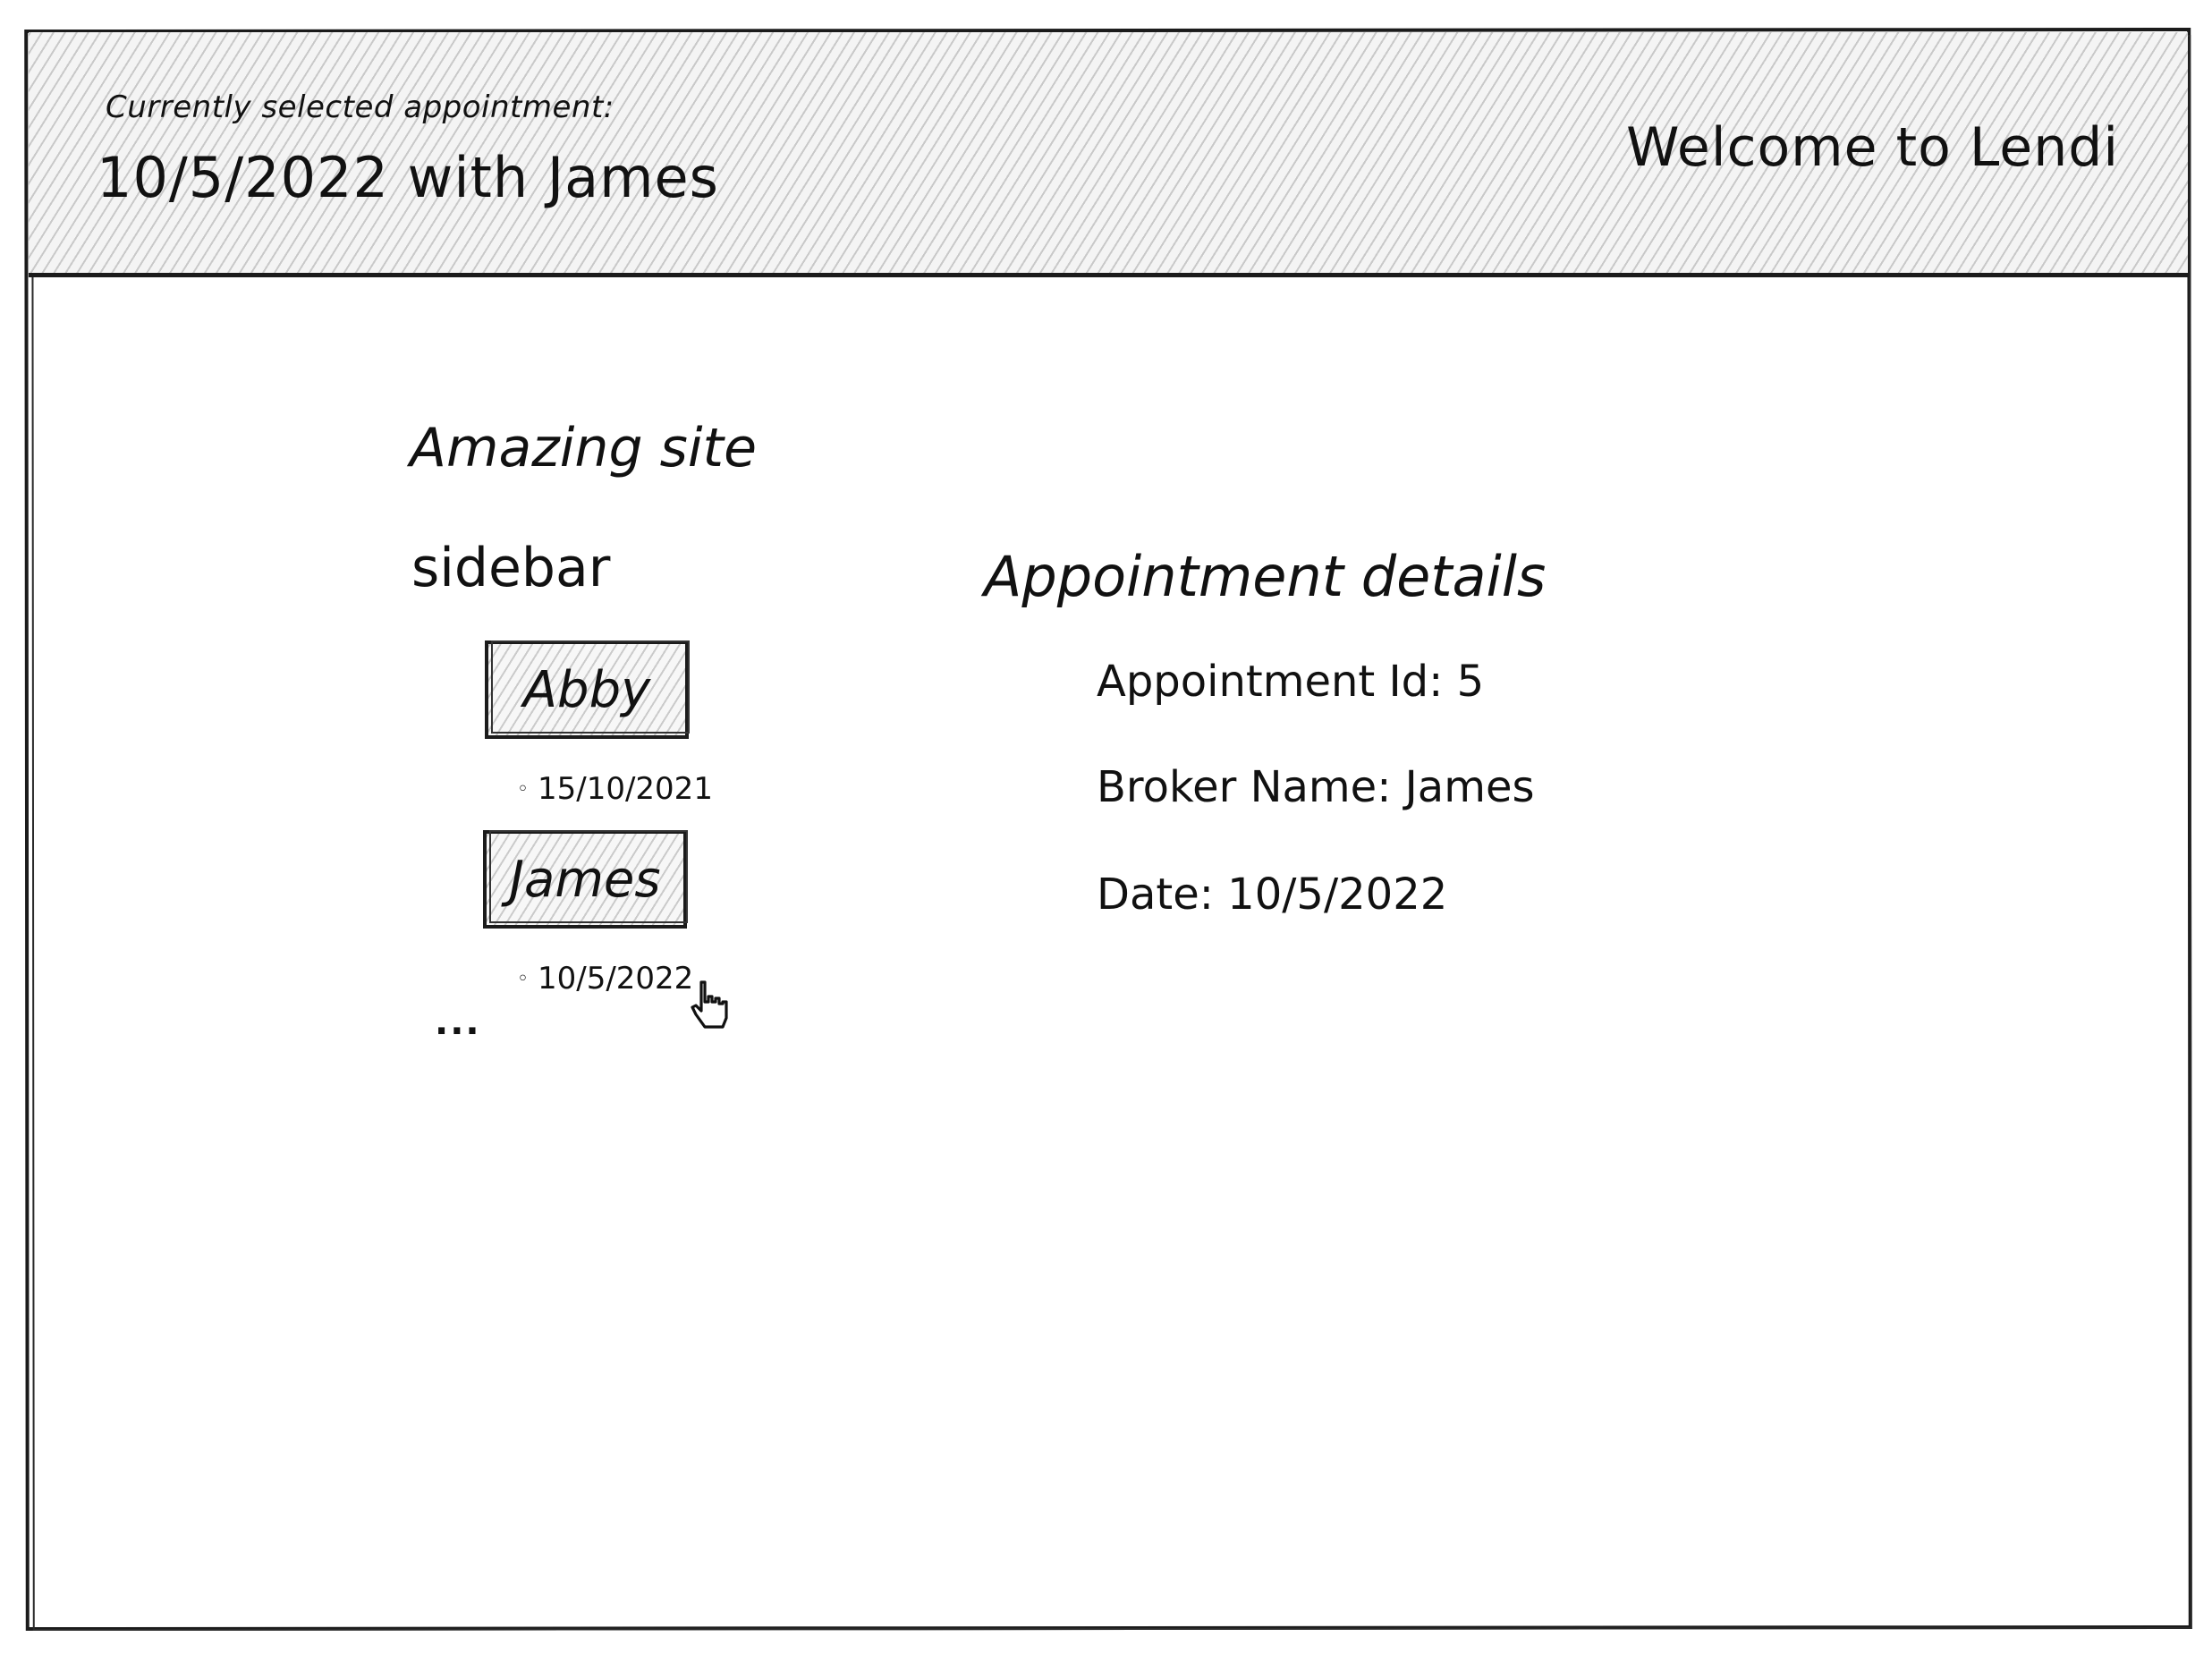 The height and width of the screenshot is (1654, 2212). I want to click on hand-pointer-icon, so click(710, 1004).